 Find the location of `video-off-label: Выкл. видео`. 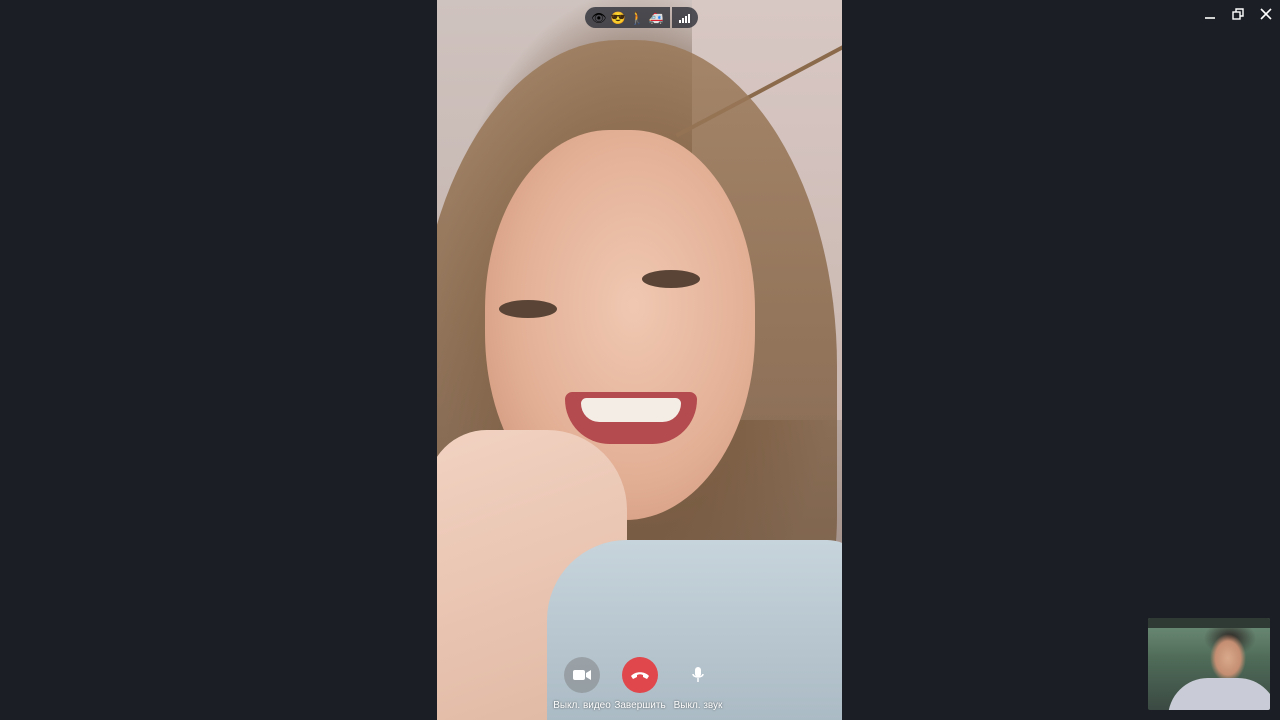

video-off-label: Выкл. видео is located at coordinates (582, 705).